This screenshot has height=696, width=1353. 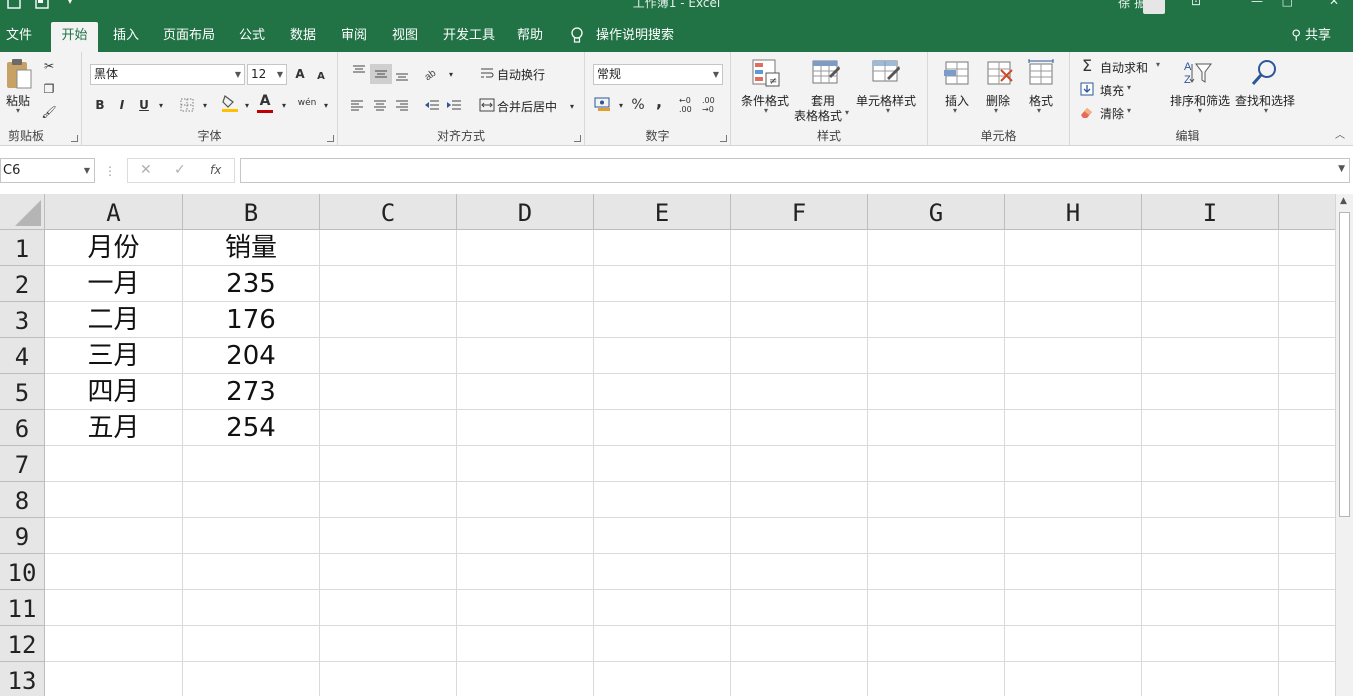 I want to click on column-header-i: I, so click(x=1210, y=212).